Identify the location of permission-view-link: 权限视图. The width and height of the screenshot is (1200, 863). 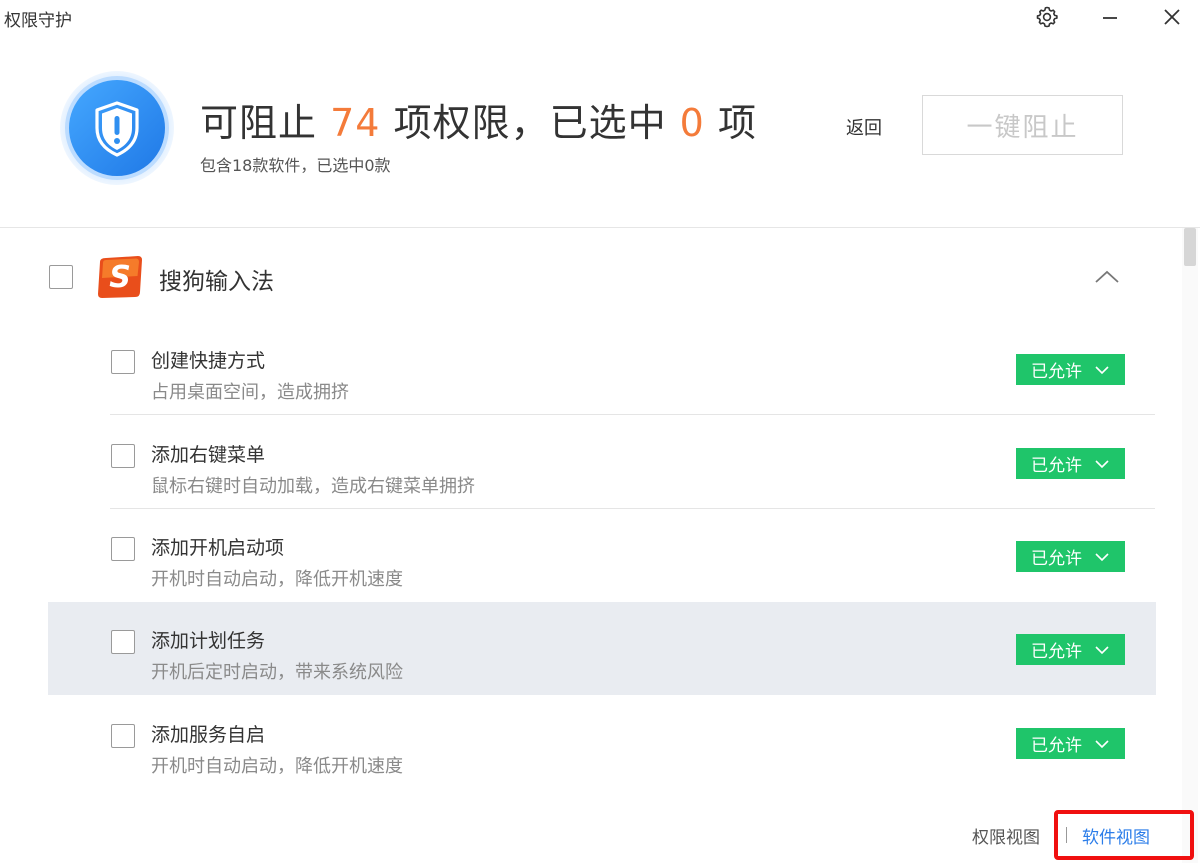
(1006, 835).